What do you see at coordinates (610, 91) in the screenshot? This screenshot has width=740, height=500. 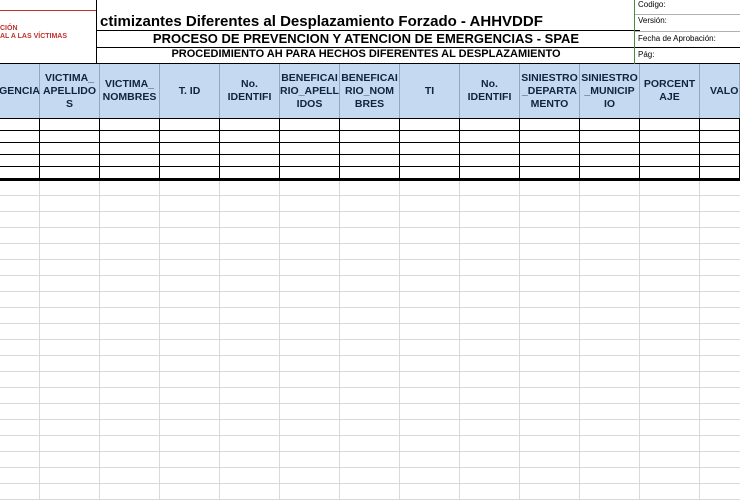 I see `column-header-siniestro-municipio: SINIESTRO _MUNICIP IO` at bounding box center [610, 91].